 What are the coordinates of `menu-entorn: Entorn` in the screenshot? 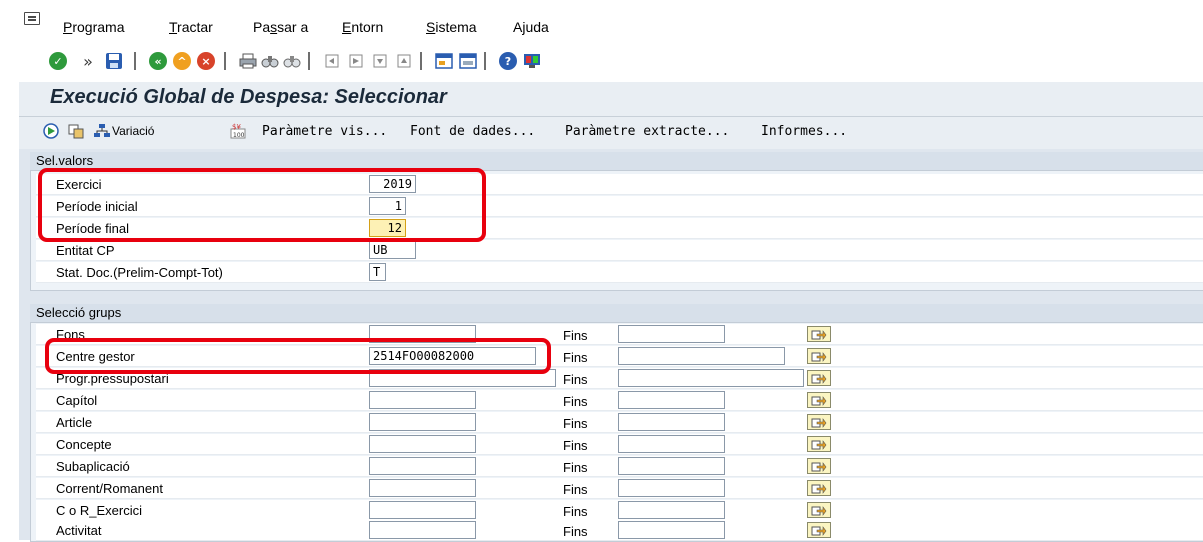 It's located at (362, 27).